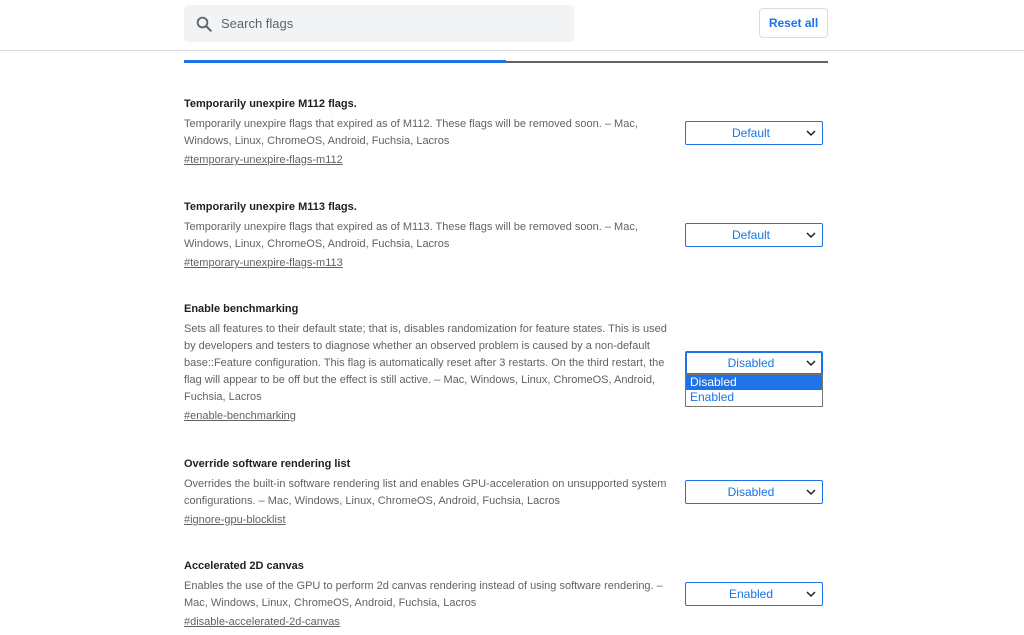 The height and width of the screenshot is (635, 1024). I want to click on flag-title: Override software rendering list, so click(267, 464).